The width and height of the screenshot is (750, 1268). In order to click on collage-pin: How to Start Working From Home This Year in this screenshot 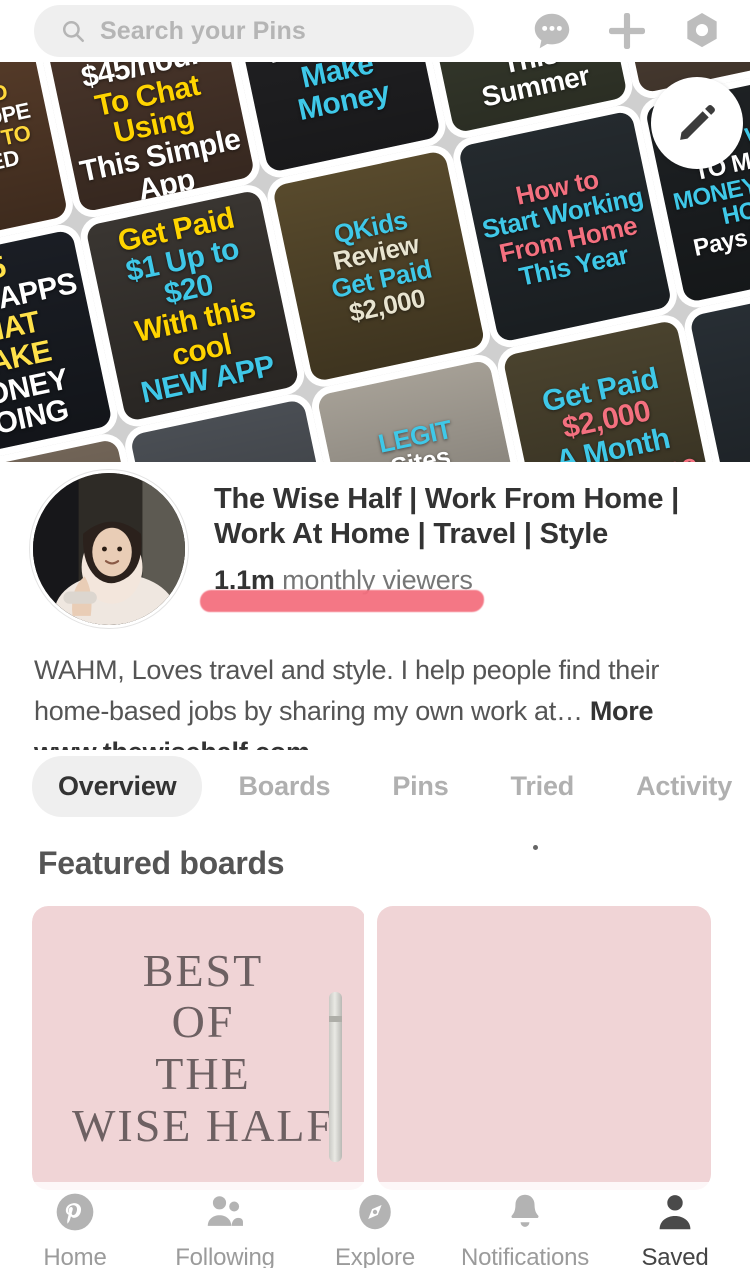, I will do `click(565, 226)`.